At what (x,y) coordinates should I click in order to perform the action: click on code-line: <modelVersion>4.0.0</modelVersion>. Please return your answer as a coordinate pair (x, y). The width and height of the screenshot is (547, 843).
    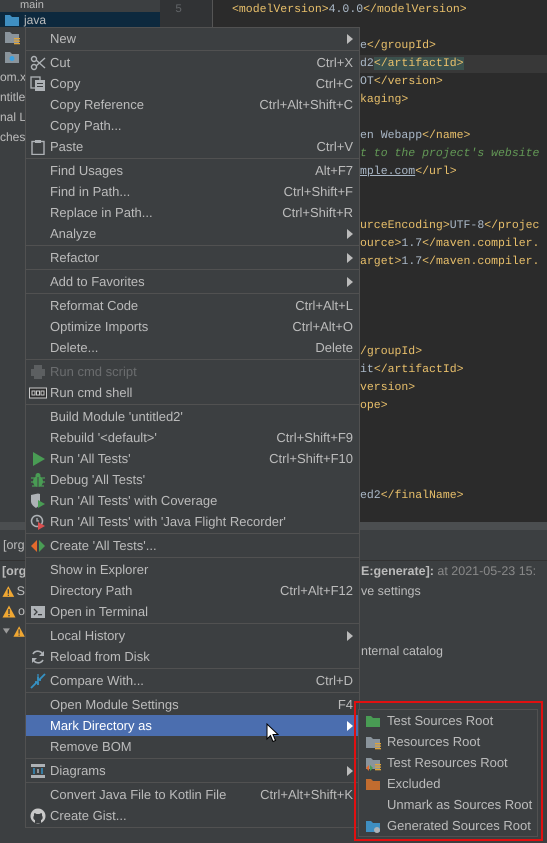
    Looking at the image, I should click on (349, 9).